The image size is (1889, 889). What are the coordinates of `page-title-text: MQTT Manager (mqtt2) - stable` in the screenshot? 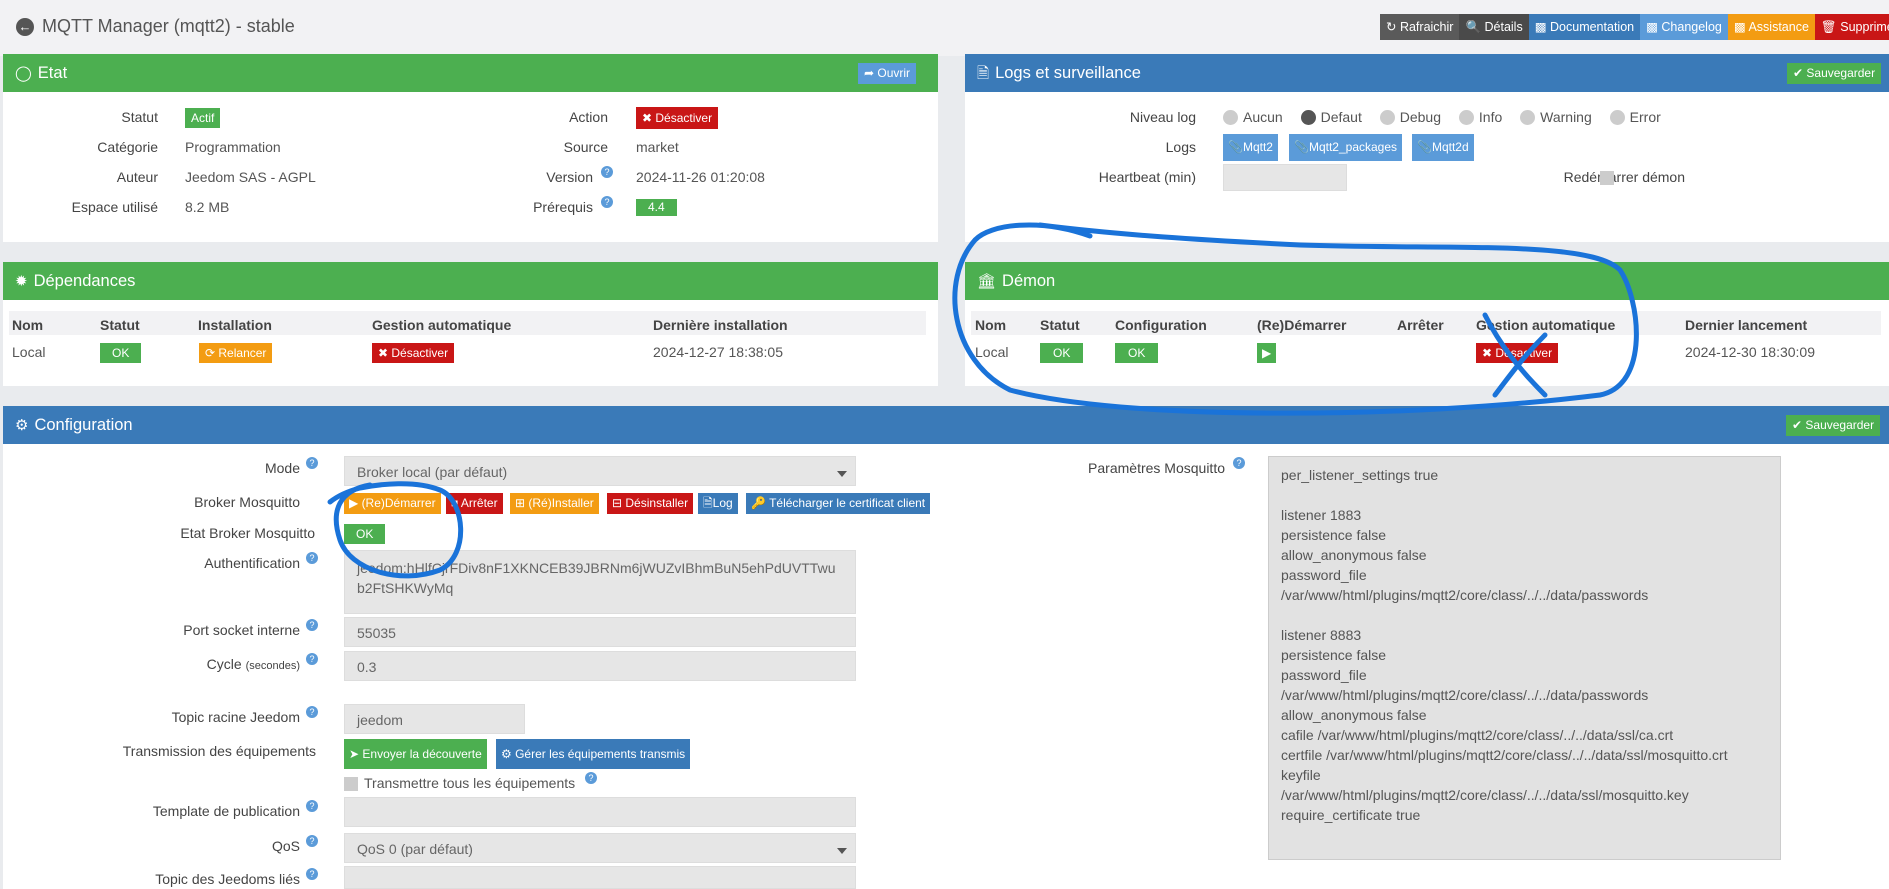 It's located at (168, 26).